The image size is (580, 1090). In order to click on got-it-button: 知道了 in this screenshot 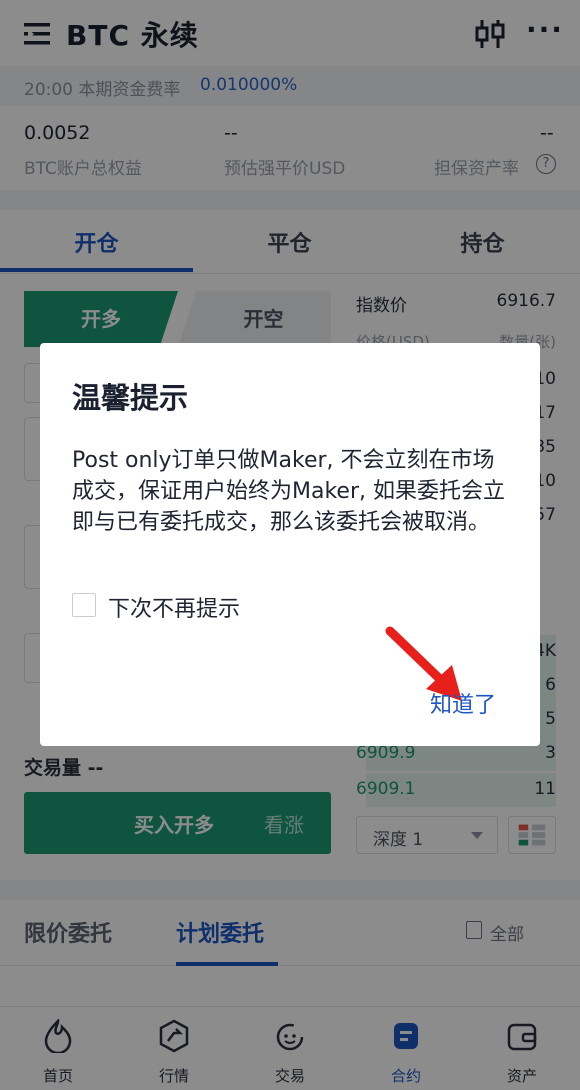, I will do `click(463, 703)`.